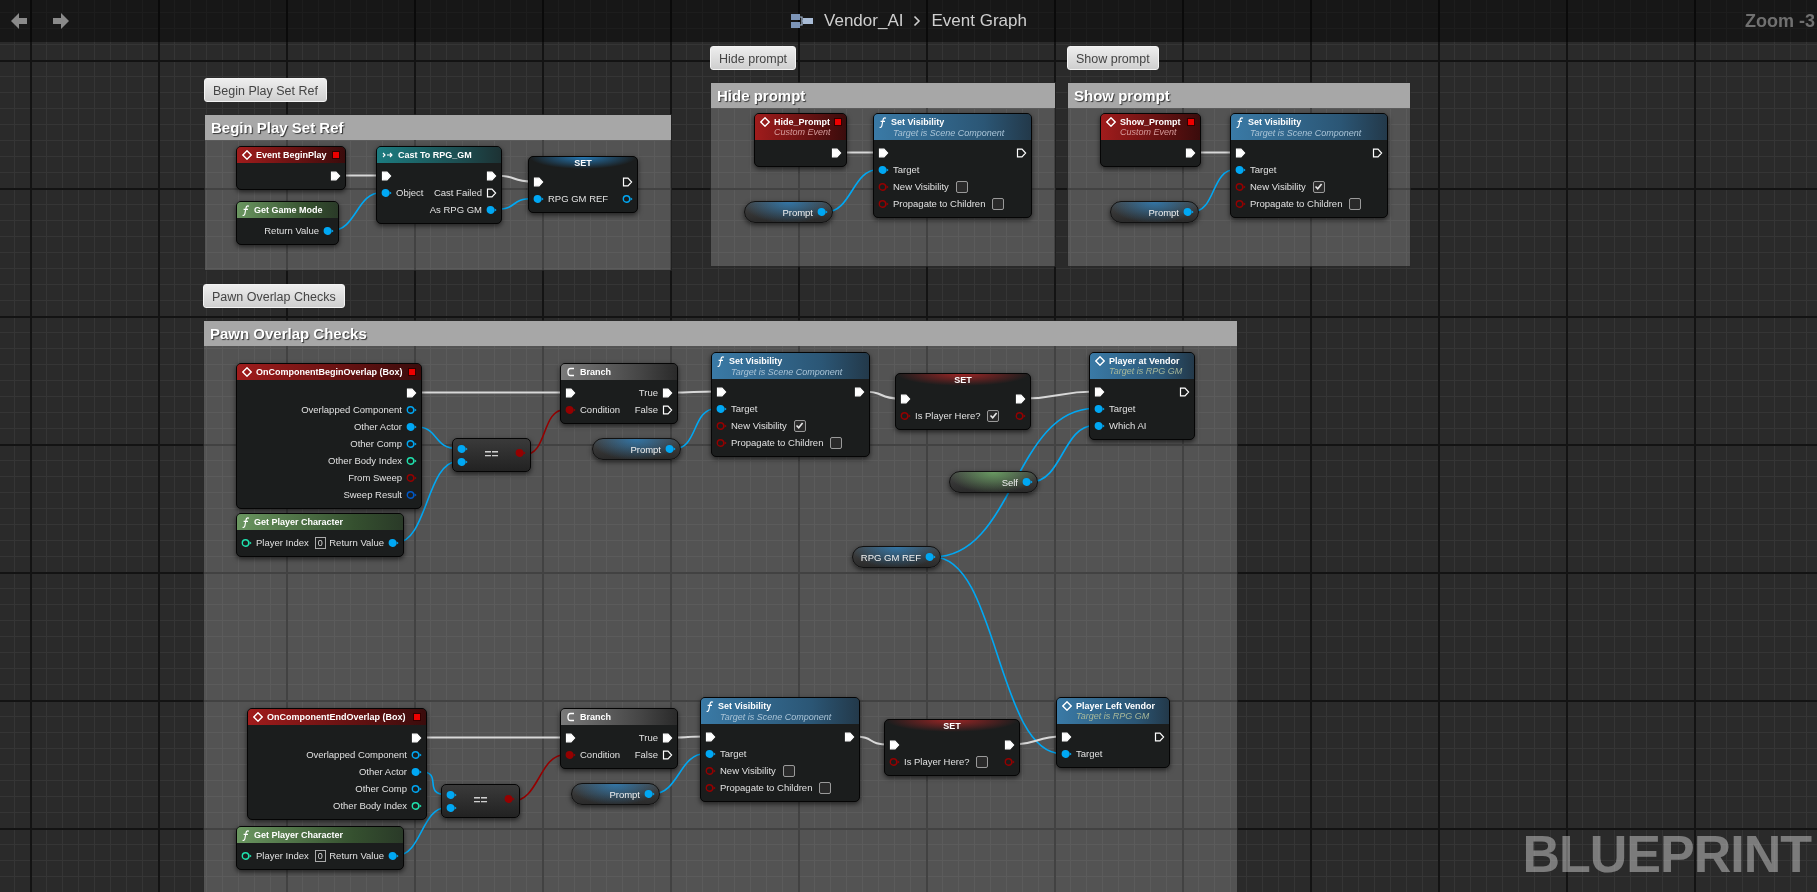 The width and height of the screenshot is (1817, 892). What do you see at coordinates (457, 192) in the screenshot?
I see `pin-label: Cast Failed` at bounding box center [457, 192].